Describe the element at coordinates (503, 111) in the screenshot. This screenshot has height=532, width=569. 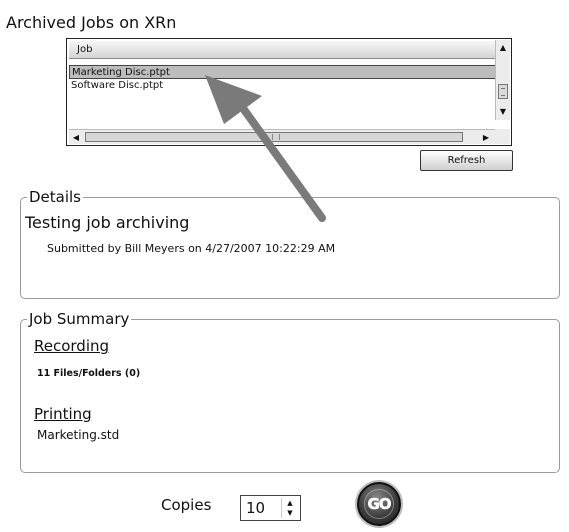
I see `scroll-down-icon: ▼` at that location.